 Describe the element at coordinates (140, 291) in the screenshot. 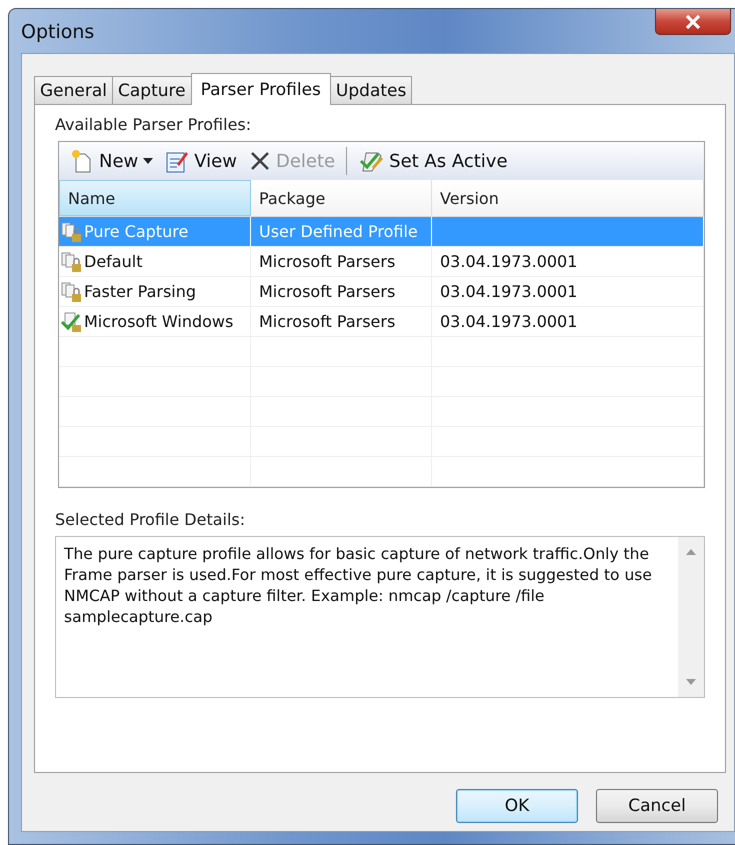

I see `table-cell: Faster Parsing` at that location.